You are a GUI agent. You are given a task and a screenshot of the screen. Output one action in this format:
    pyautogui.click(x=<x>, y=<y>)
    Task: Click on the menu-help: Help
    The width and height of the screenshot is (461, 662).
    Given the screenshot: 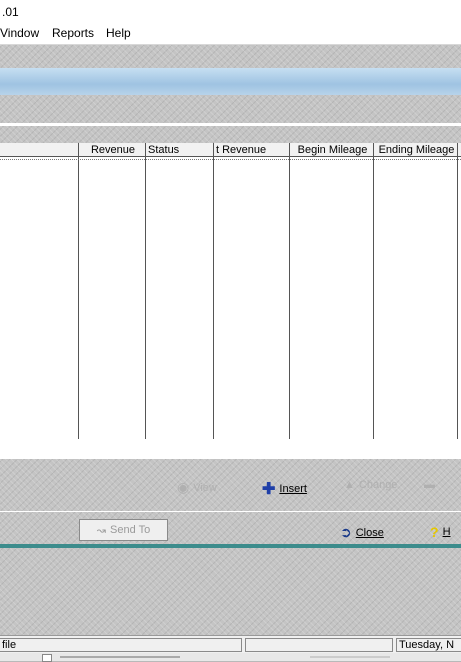 What is the action you would take?
    pyautogui.click(x=118, y=33)
    